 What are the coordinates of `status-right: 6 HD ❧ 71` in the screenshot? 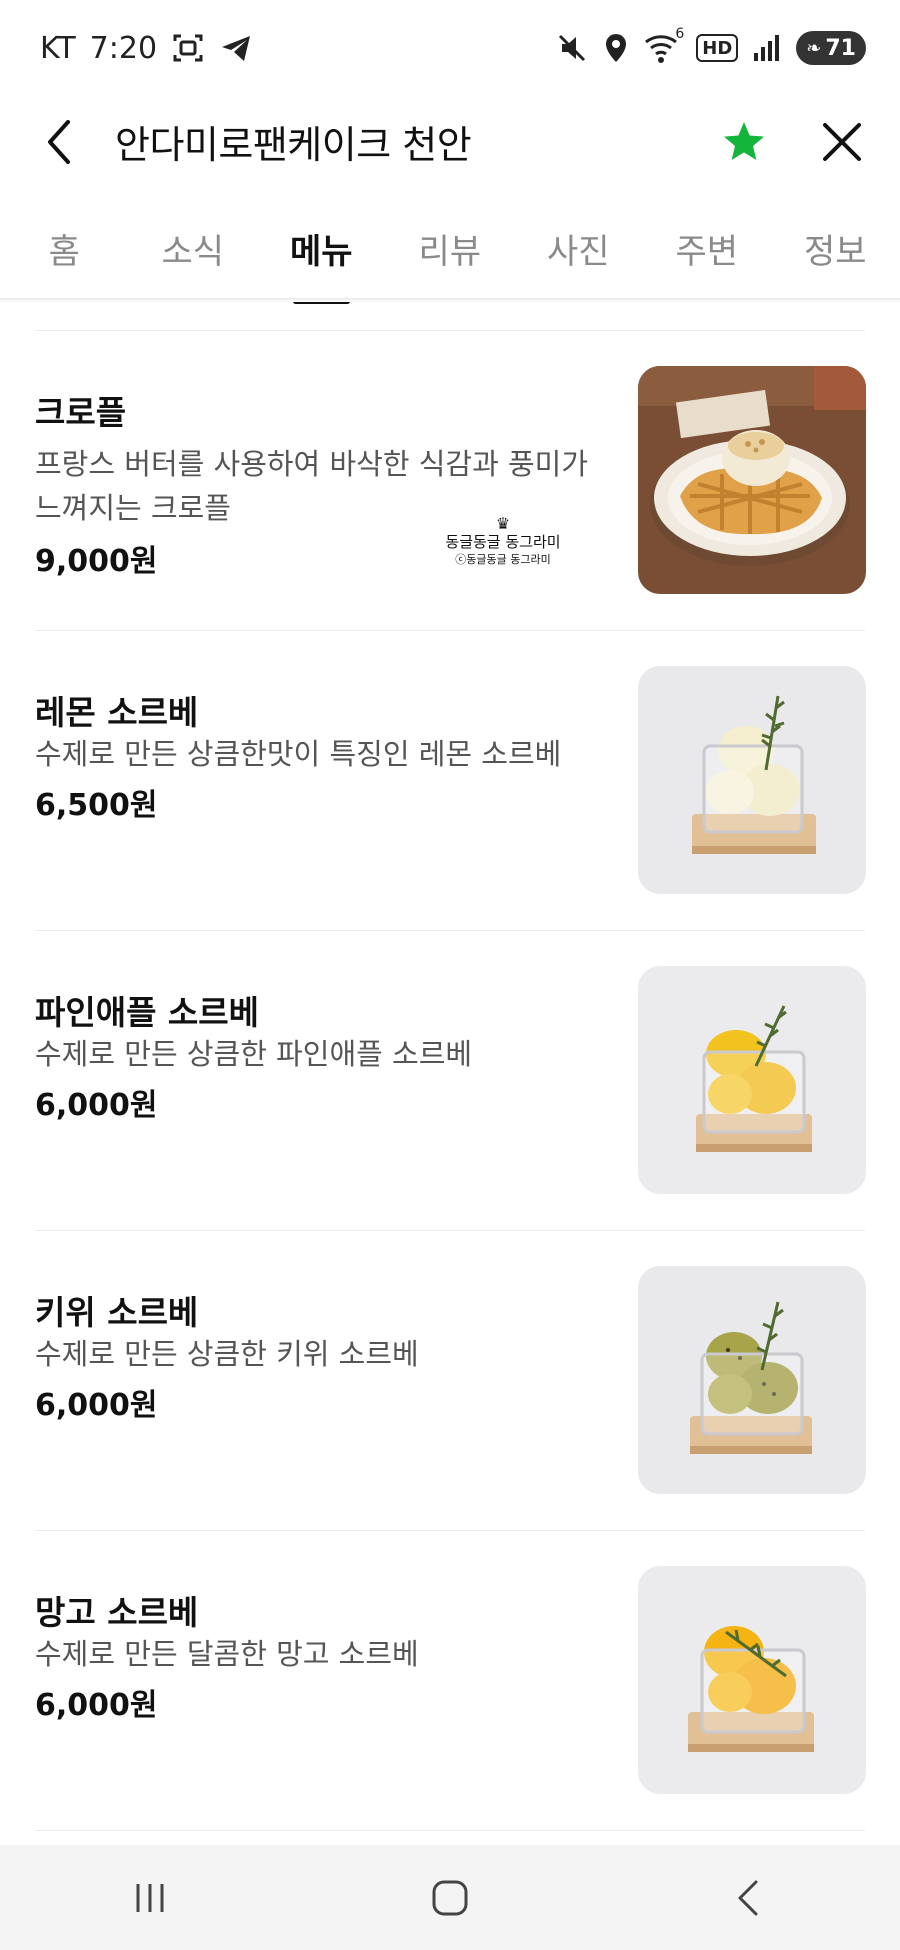 It's located at (711, 45).